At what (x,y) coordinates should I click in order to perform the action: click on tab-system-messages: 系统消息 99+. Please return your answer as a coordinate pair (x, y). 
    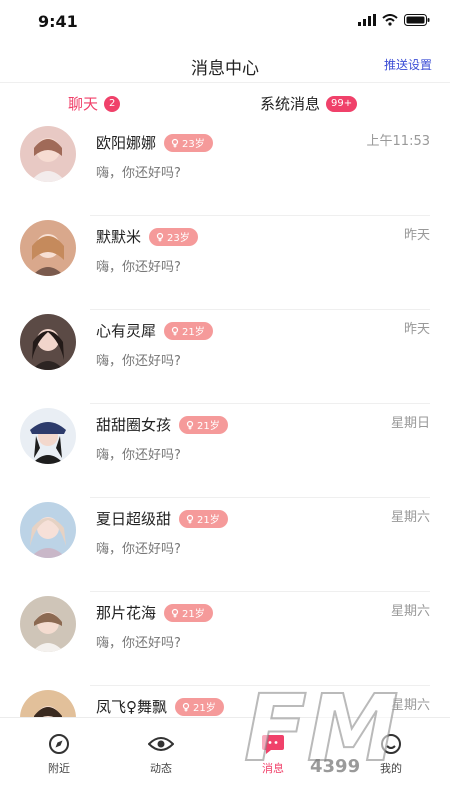
    Looking at the image, I should click on (309, 103).